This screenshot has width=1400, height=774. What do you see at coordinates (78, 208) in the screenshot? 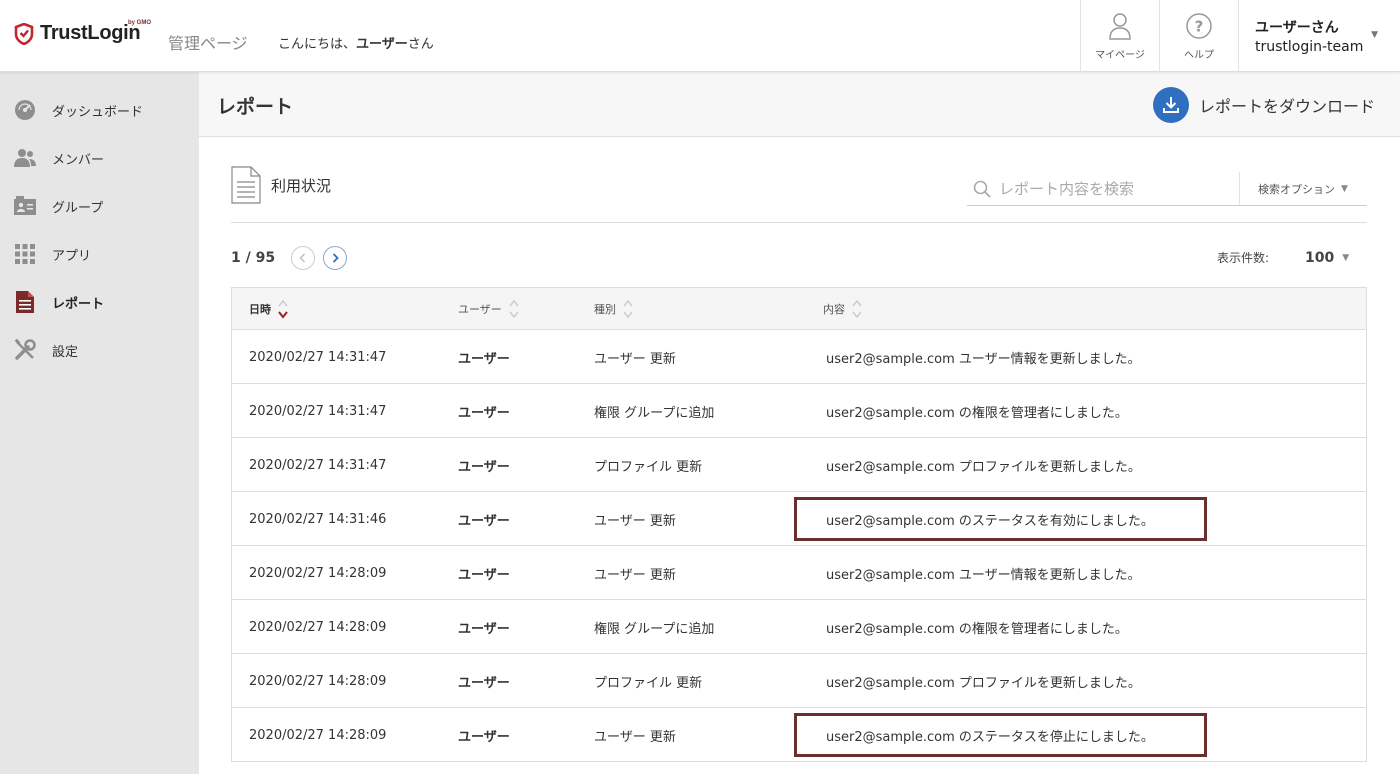
I see `sidebar-item-label: グループ` at bounding box center [78, 208].